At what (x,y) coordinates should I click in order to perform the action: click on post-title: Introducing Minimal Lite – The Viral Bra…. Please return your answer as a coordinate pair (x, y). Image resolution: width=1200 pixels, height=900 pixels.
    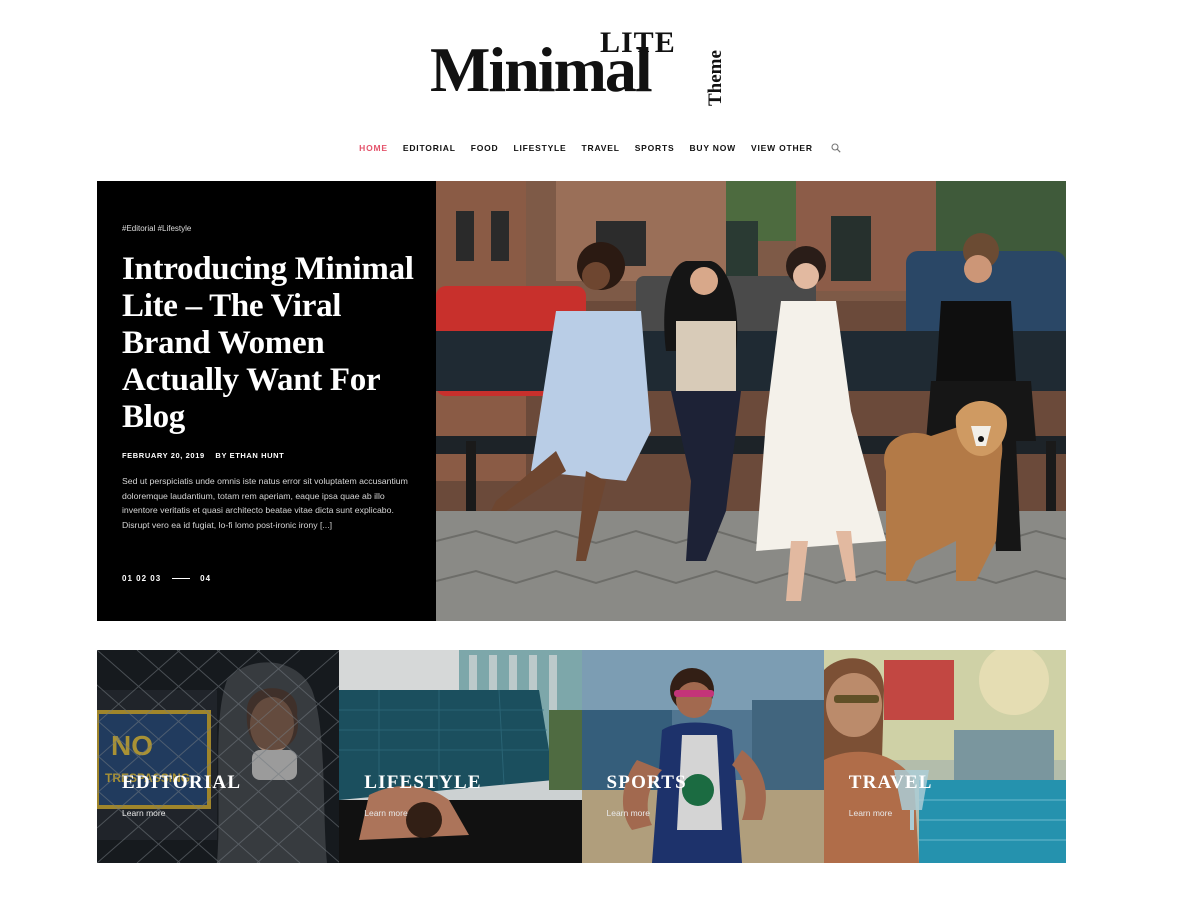
    Looking at the image, I should click on (272, 343).